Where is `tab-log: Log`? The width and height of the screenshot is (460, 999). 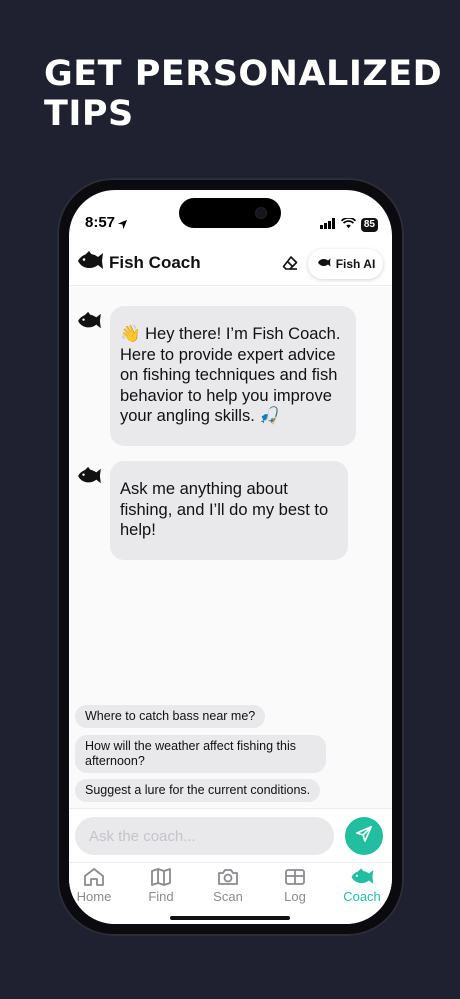 tab-log: Log is located at coordinates (295, 885).